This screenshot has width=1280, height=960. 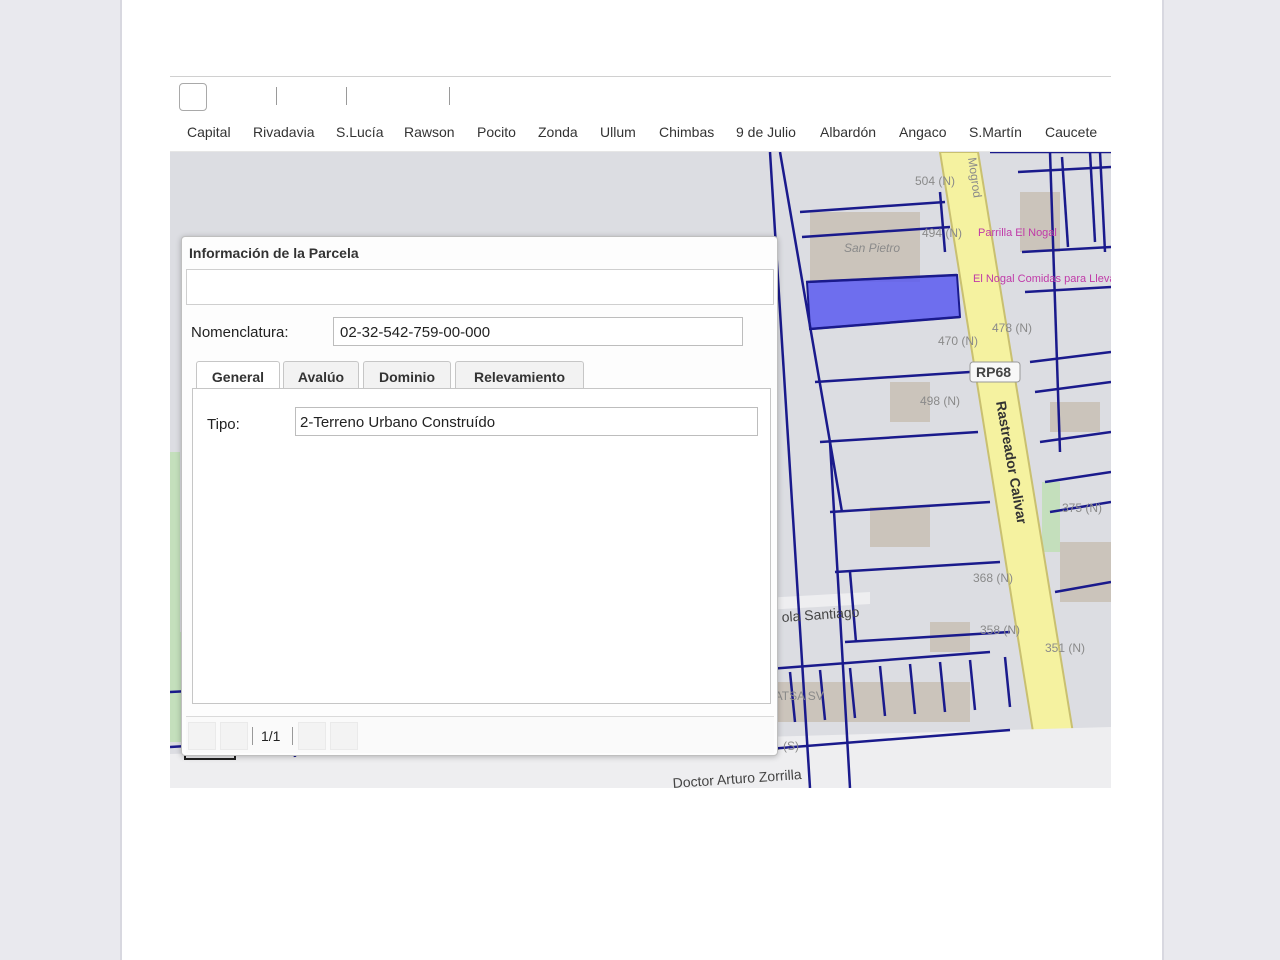 What do you see at coordinates (1000, 630) in the screenshot?
I see `map-label-358: 358 (N)` at bounding box center [1000, 630].